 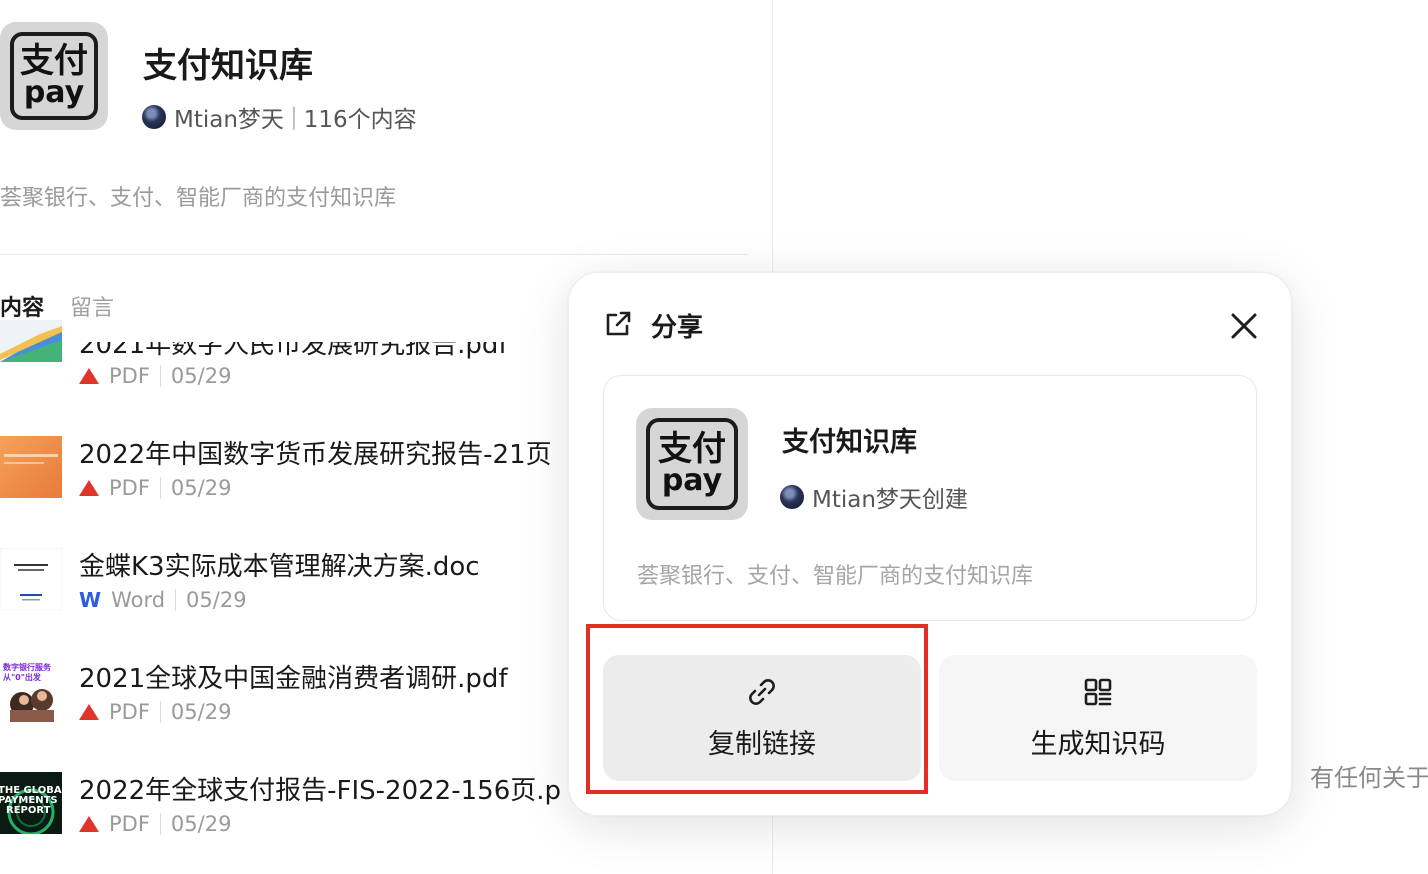 I want to click on copy-link-label: 复制链接, so click(x=762, y=744).